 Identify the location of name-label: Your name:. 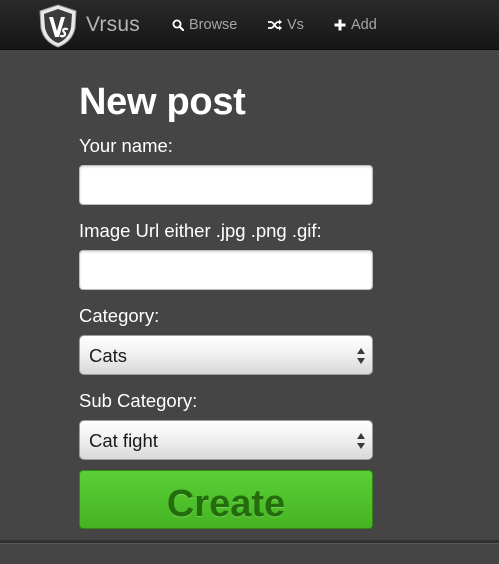
(126, 145).